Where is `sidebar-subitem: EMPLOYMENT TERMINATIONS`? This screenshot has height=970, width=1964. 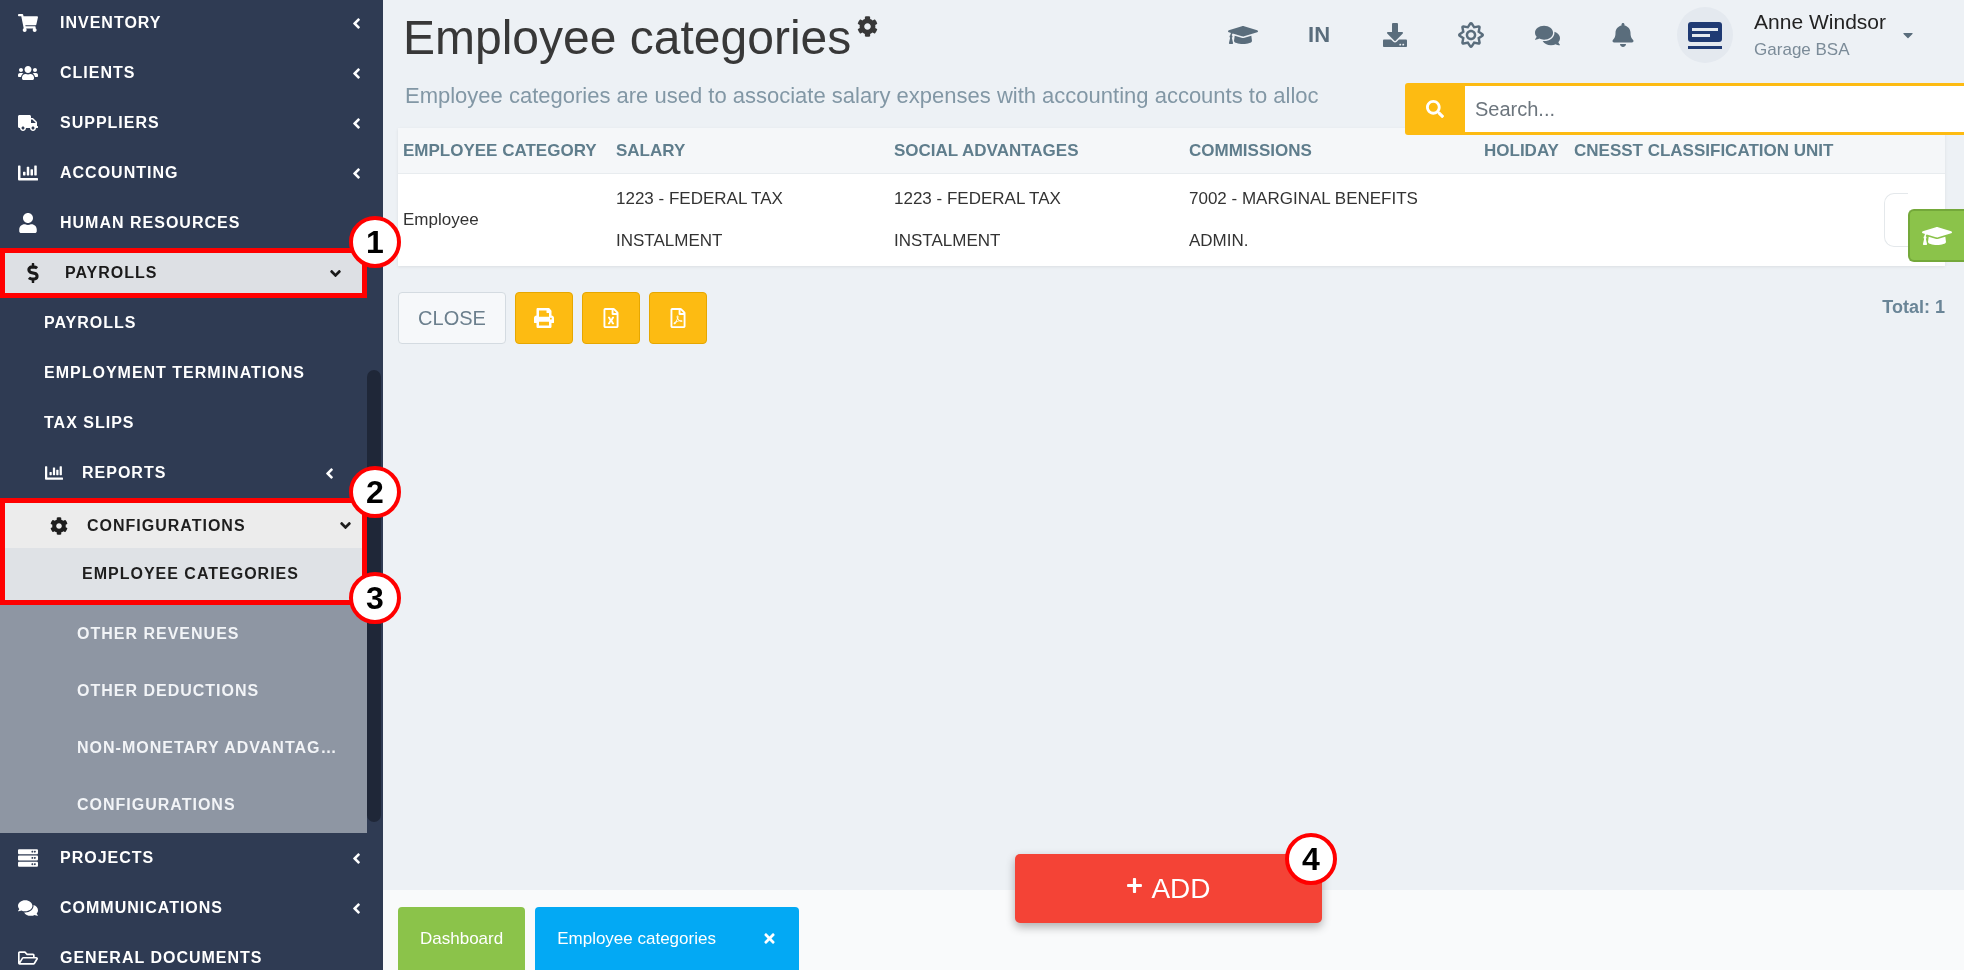 sidebar-subitem: EMPLOYMENT TERMINATIONS is located at coordinates (173, 373).